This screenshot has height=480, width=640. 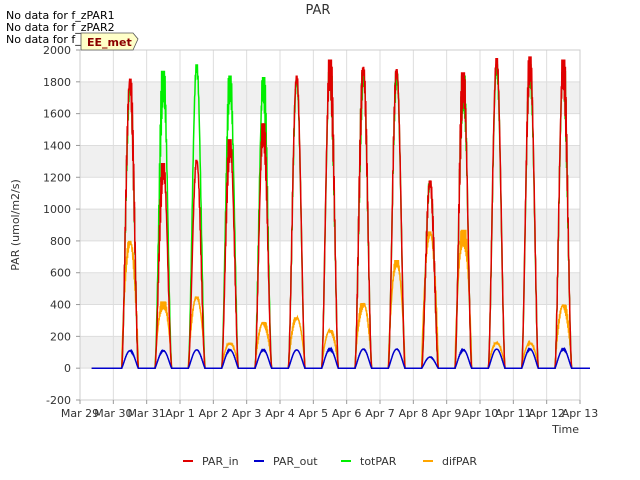 What do you see at coordinates (414, 413) in the screenshot?
I see `x-tick-label: Apr 8` at bounding box center [414, 413].